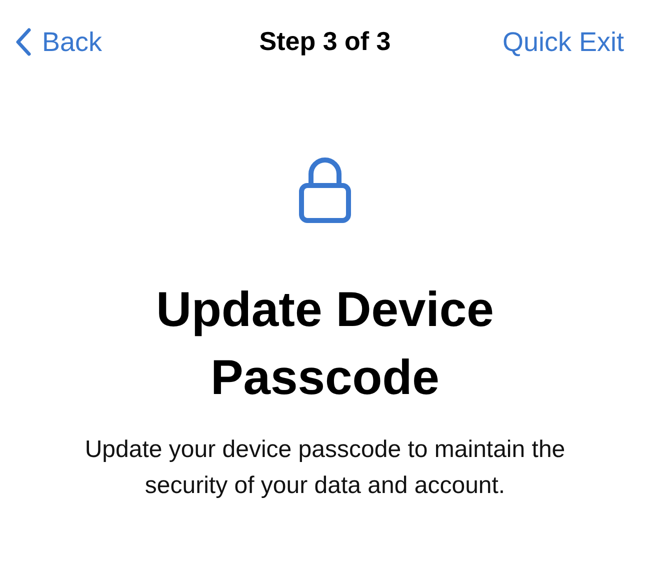 Image resolution: width=650 pixels, height=579 pixels. I want to click on step-title: Step 3 of 3, so click(325, 41).